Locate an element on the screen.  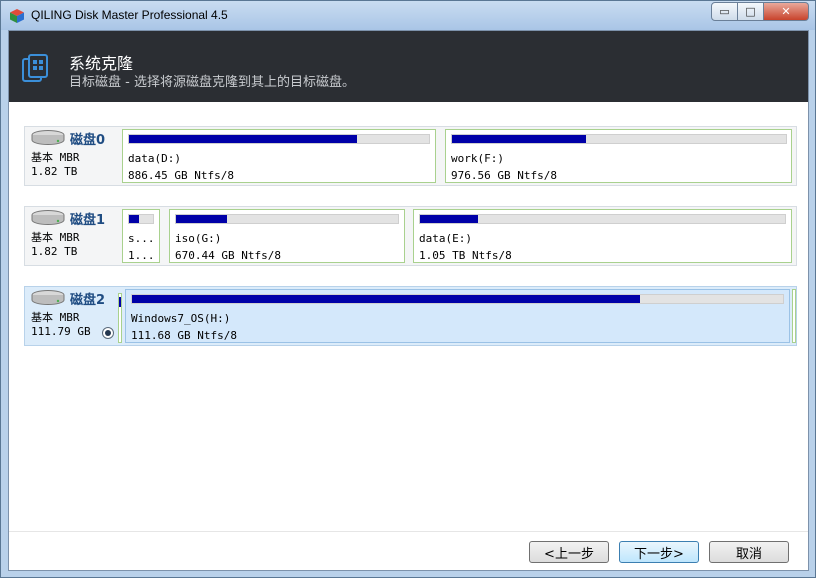
disk-select-radio is located at coordinates (108, 333).